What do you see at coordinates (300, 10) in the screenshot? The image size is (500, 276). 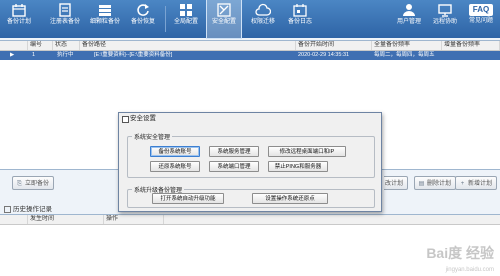 I see `log-icon` at bounding box center [300, 10].